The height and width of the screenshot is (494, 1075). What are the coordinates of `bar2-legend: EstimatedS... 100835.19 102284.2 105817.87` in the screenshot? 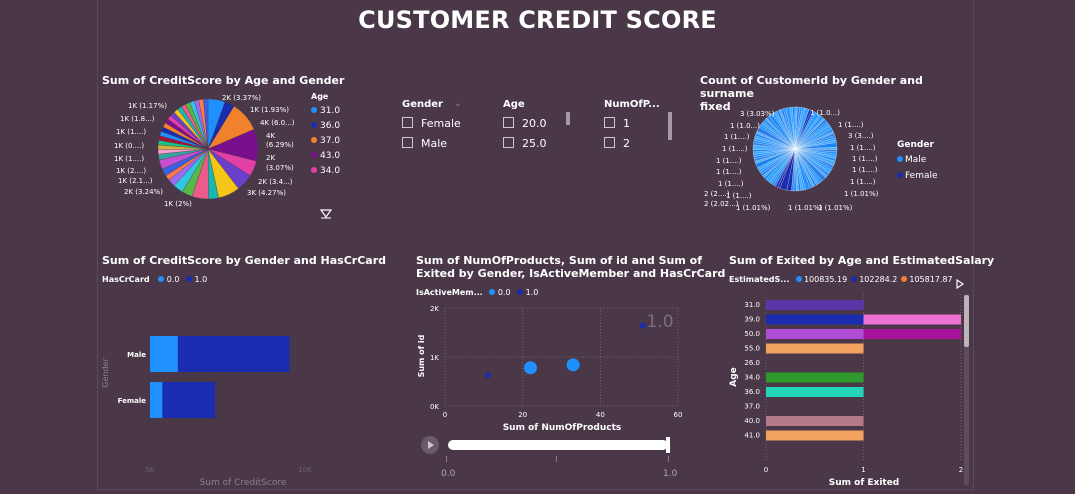 It's located at (841, 279).